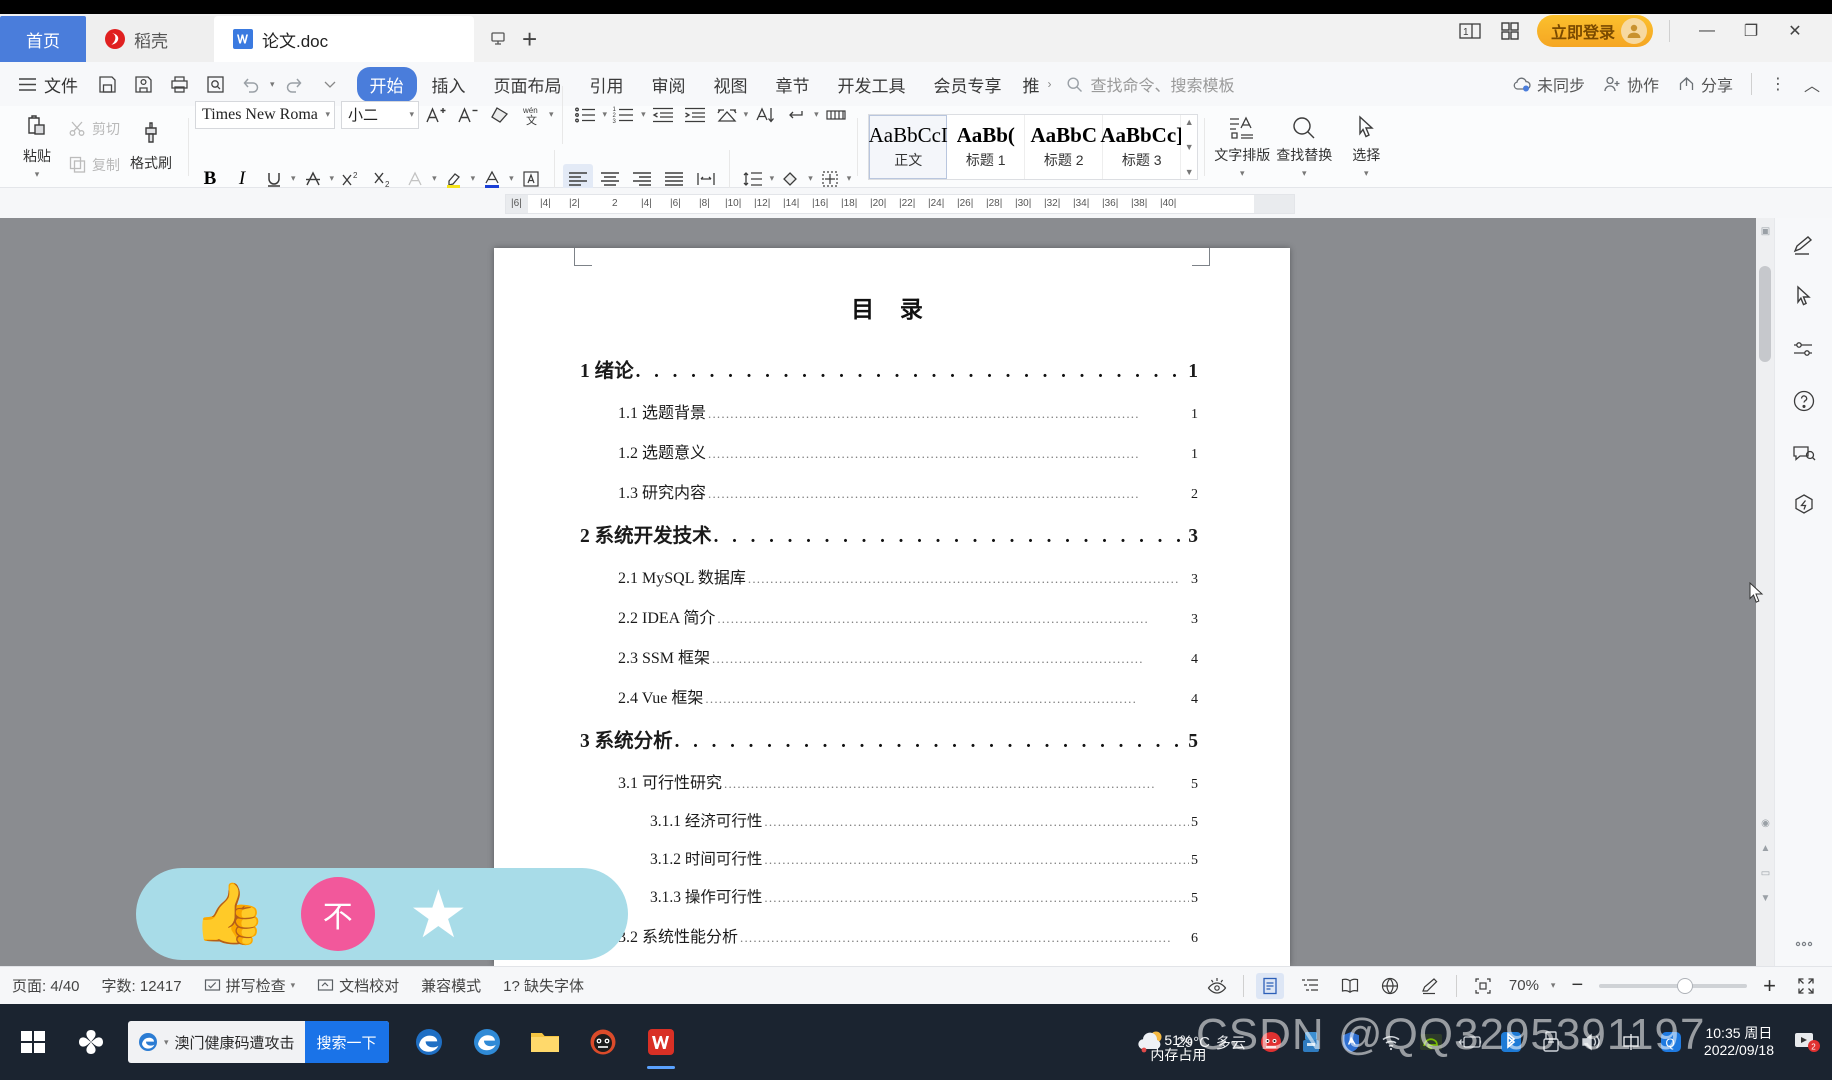 The height and width of the screenshot is (1080, 1832). Describe the element at coordinates (1707, 31) in the screenshot. I see `minimize-button: —` at that location.